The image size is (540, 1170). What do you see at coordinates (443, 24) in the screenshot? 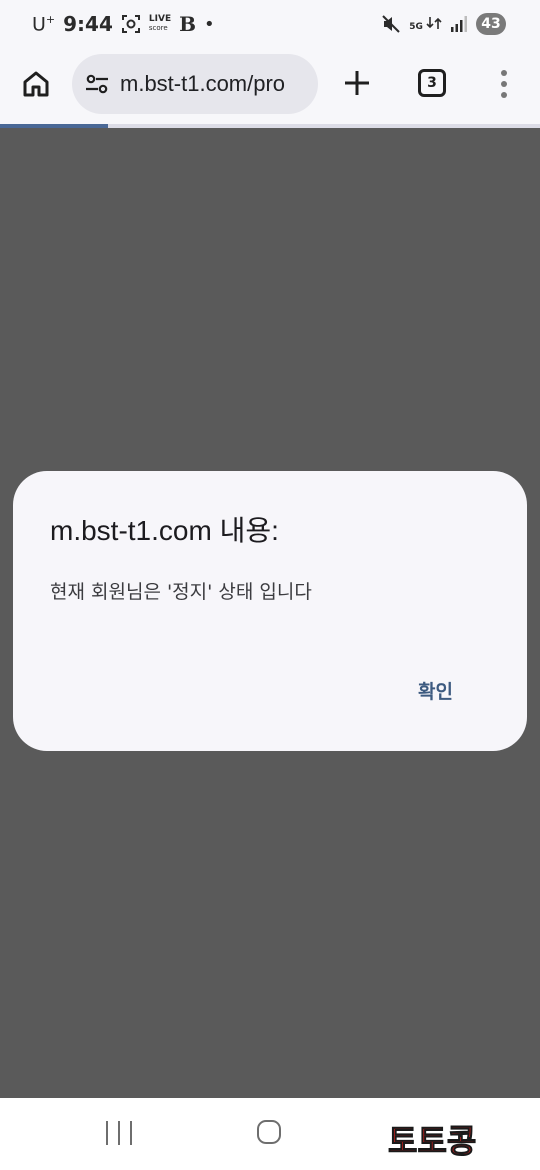
I see `status-right: 5G 43` at bounding box center [443, 24].